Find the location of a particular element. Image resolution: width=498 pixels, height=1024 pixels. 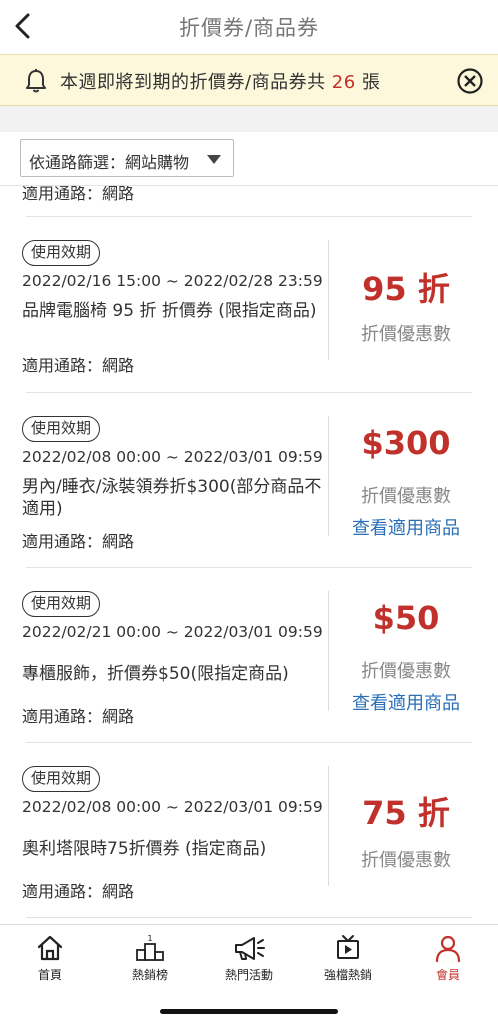

tab-member: 會員 is located at coordinates (448, 961).